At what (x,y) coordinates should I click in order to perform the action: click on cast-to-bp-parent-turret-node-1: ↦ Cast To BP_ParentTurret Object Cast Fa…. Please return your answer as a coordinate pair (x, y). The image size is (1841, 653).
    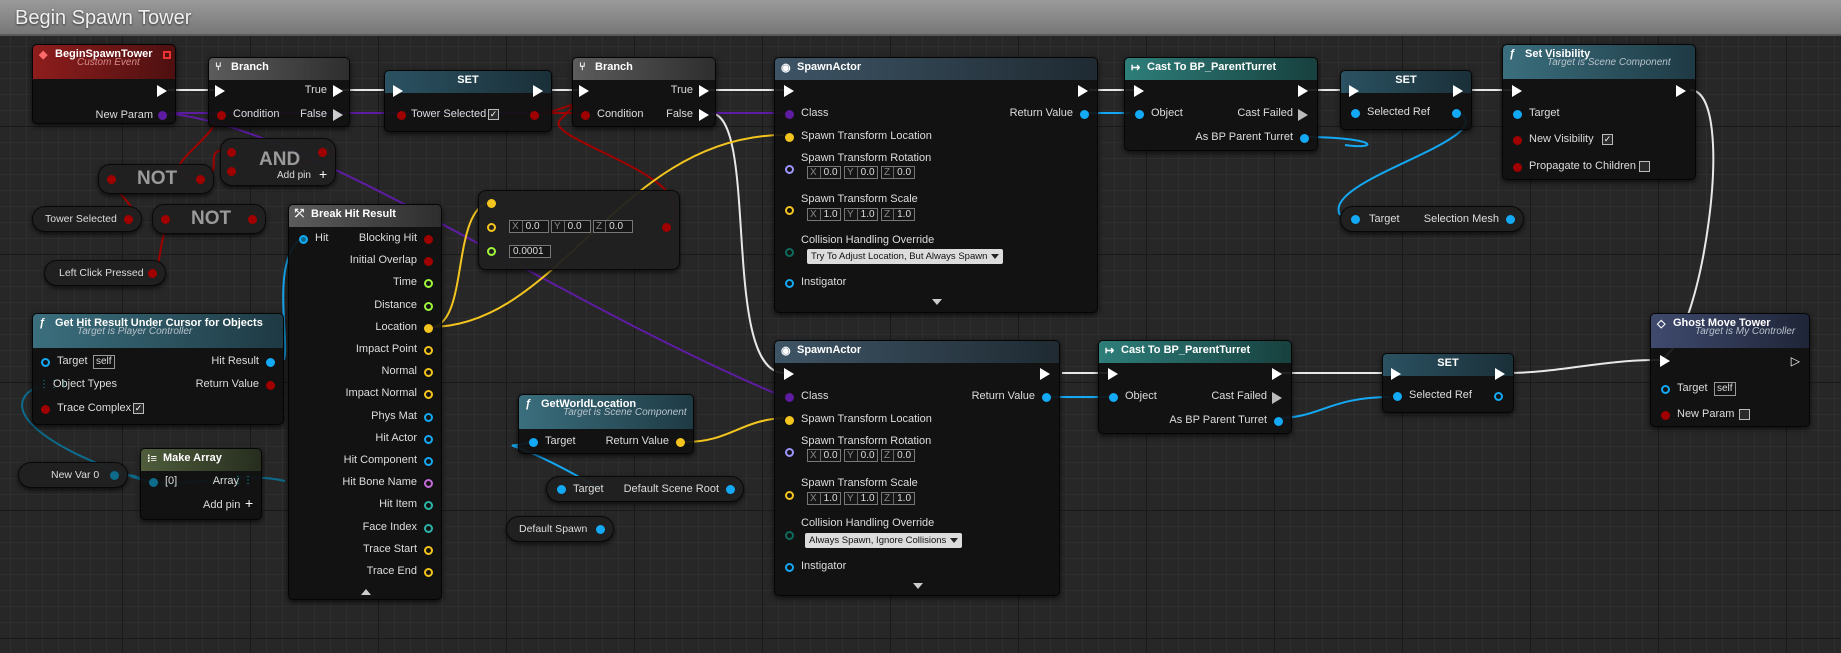
    Looking at the image, I should click on (1221, 104).